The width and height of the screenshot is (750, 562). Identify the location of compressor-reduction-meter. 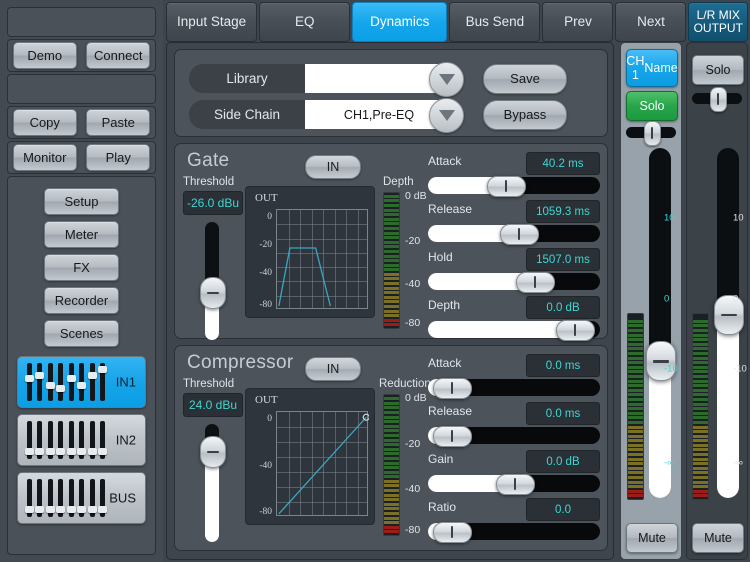
(391, 465).